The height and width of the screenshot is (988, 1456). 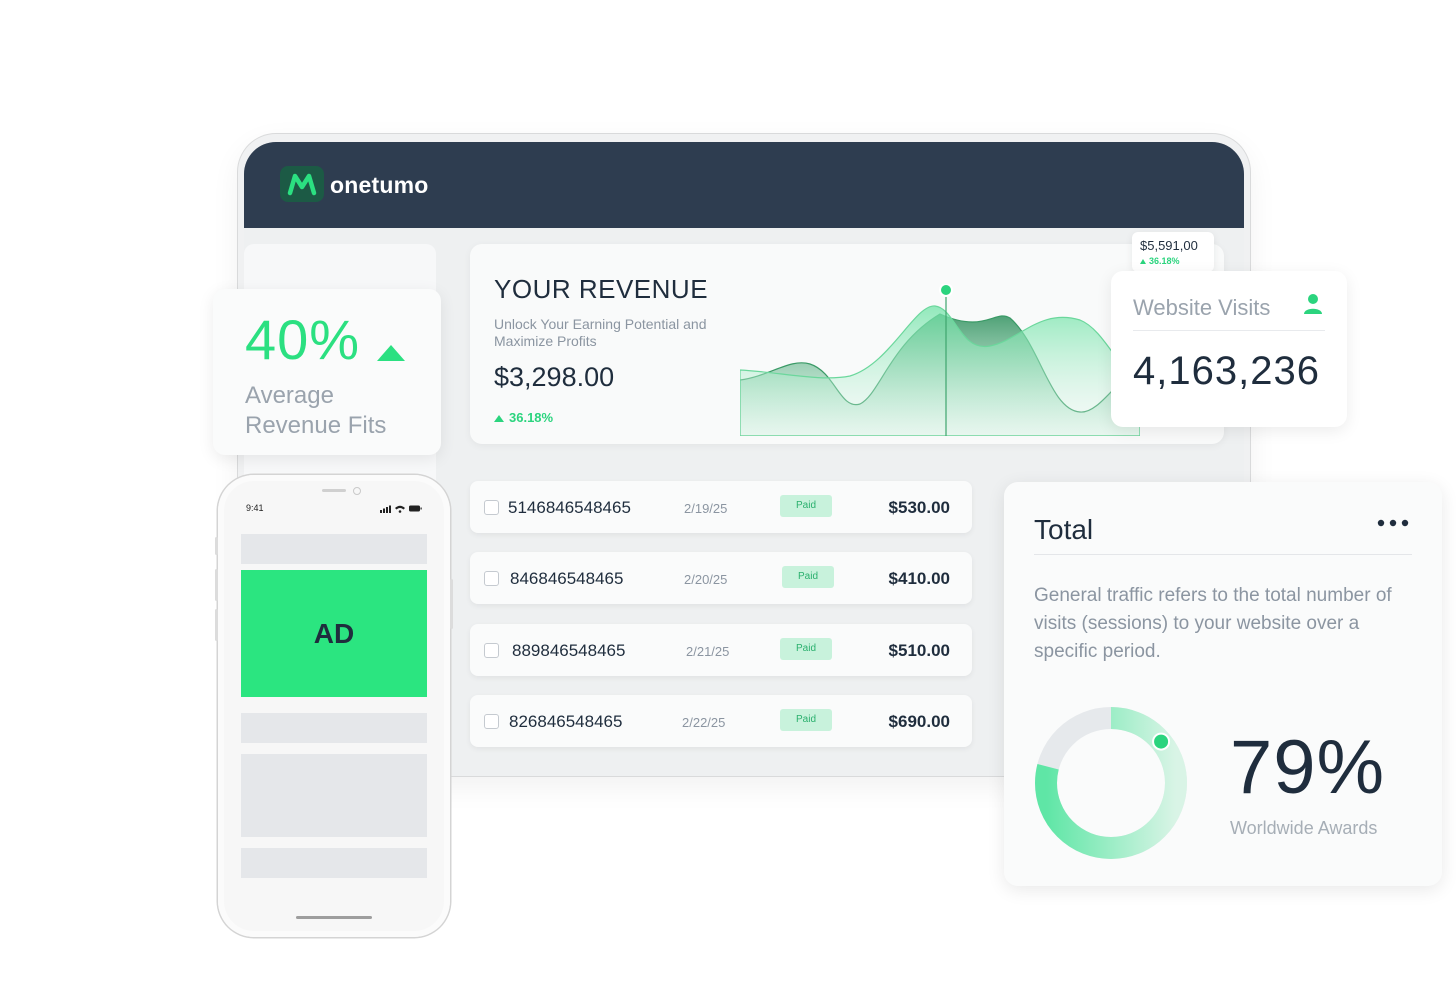 I want to click on chart-marker-dot, so click(x=946, y=290).